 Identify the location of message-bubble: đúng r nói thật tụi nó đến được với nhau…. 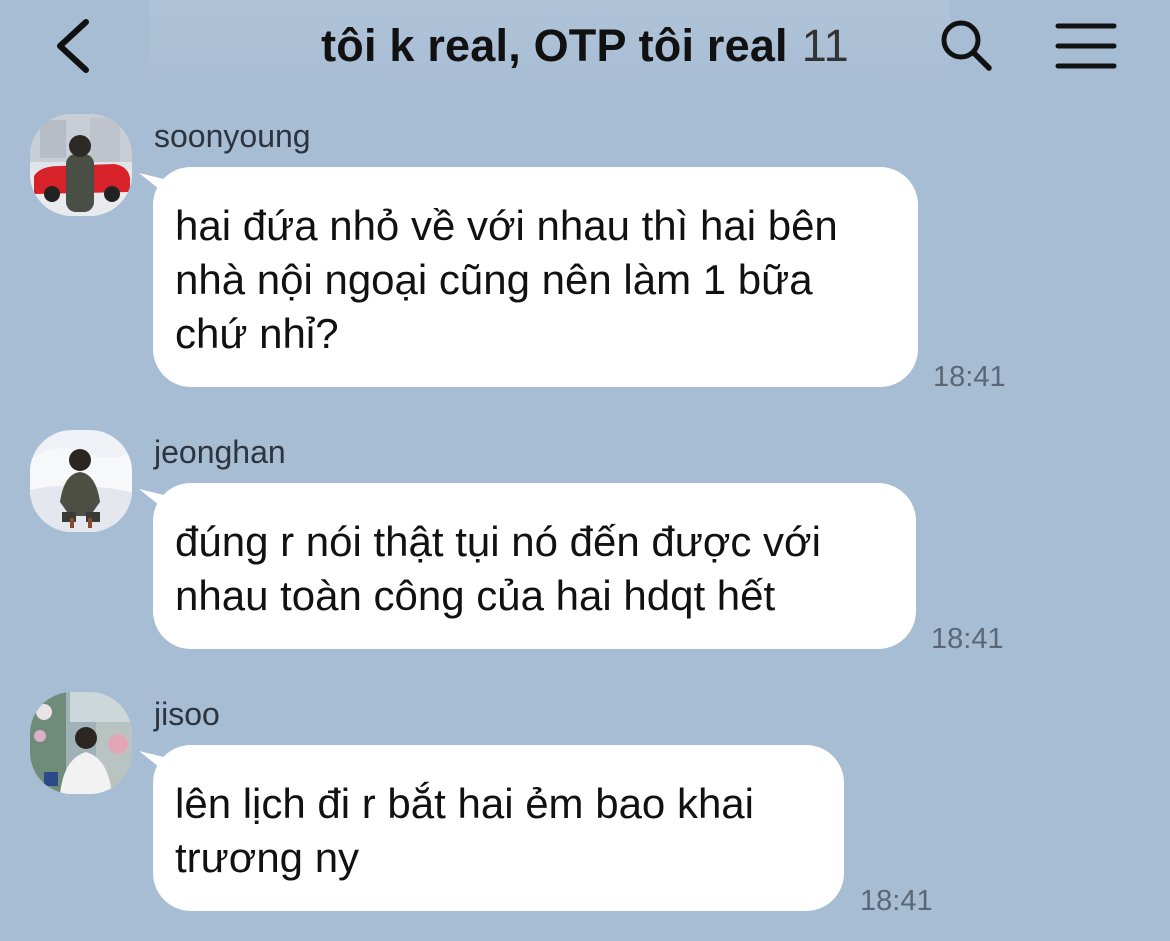
(534, 566).